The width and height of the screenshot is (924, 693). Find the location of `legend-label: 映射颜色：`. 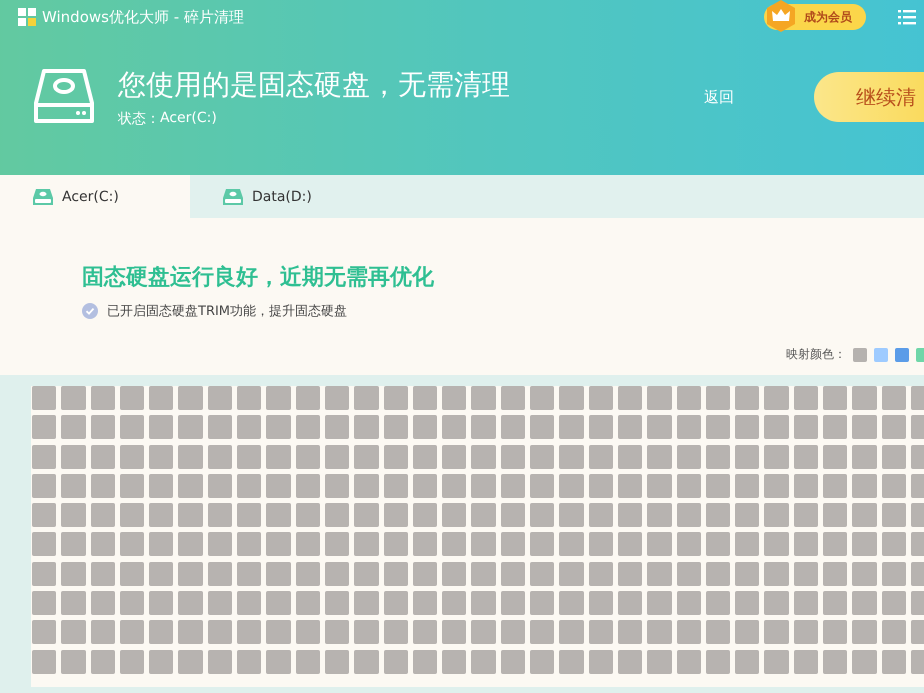

legend-label: 映射颜色： is located at coordinates (816, 354).